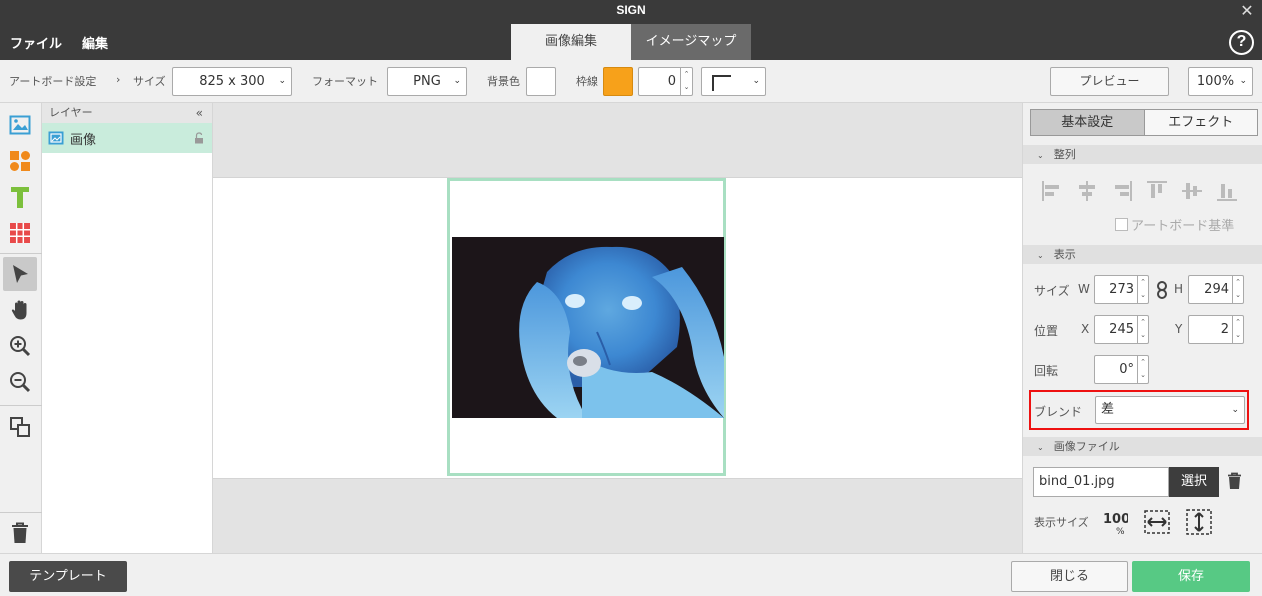  What do you see at coordinates (1142, 154) in the screenshot?
I see `align-section-header: ⌄ 整列` at bounding box center [1142, 154].